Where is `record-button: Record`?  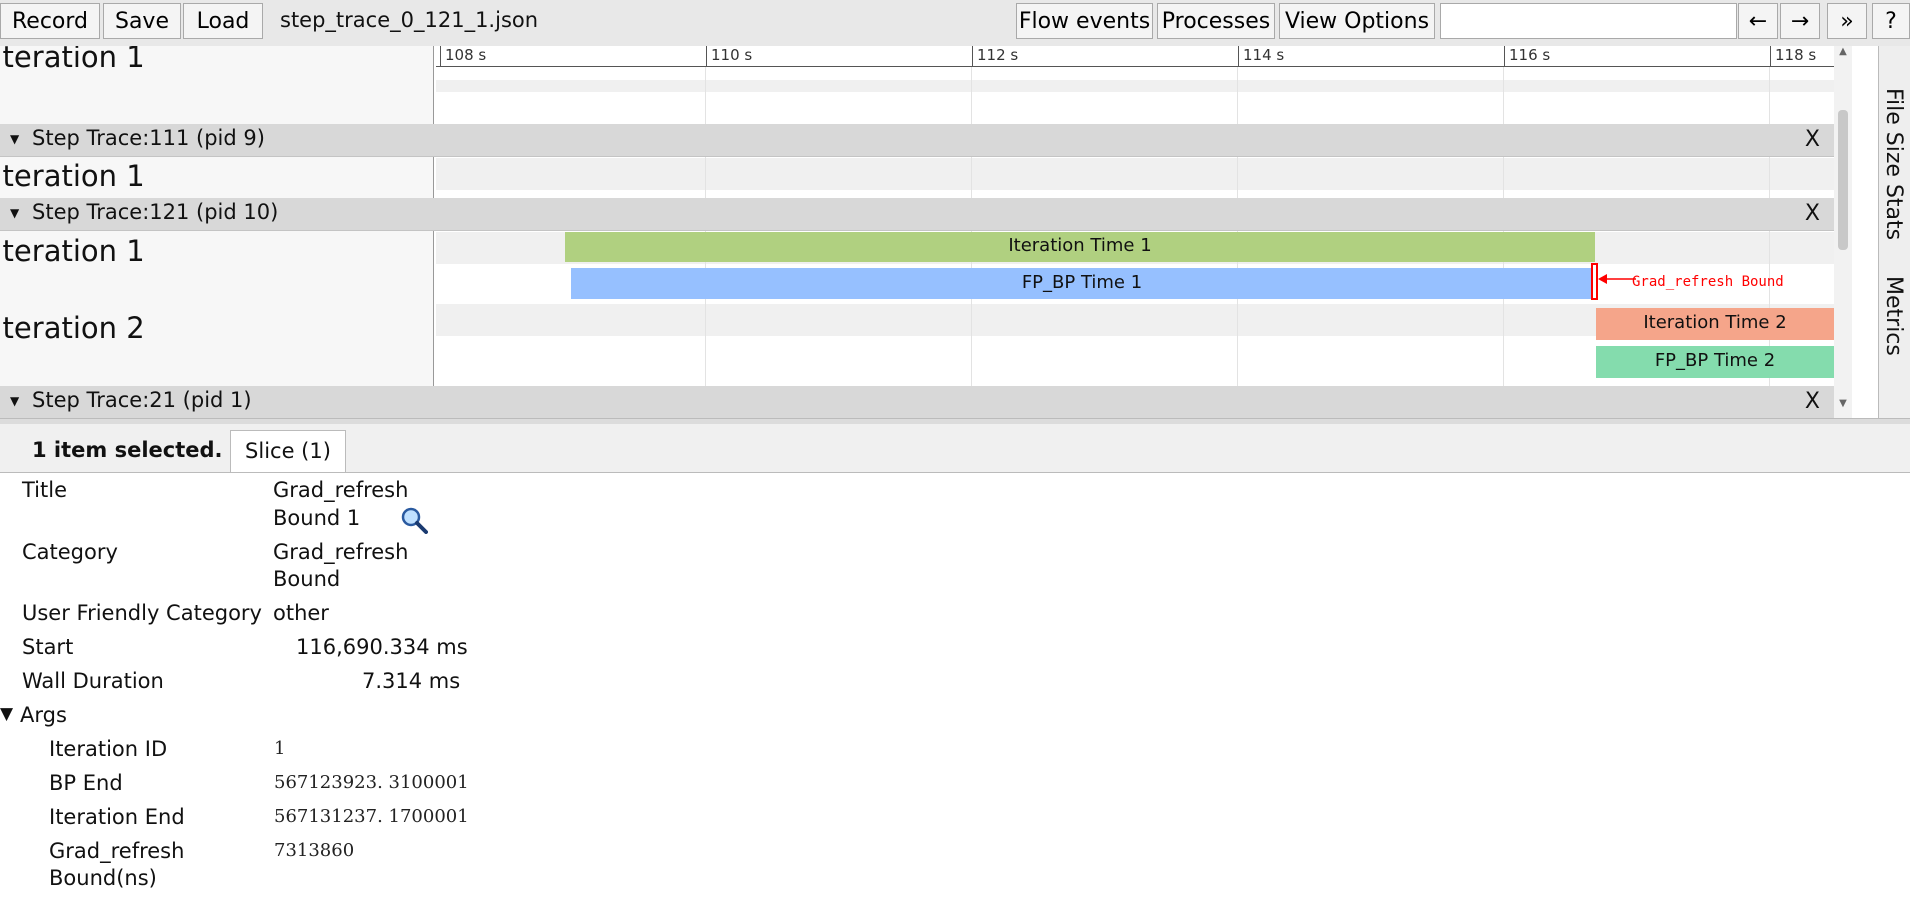
record-button: Record is located at coordinates (50, 21).